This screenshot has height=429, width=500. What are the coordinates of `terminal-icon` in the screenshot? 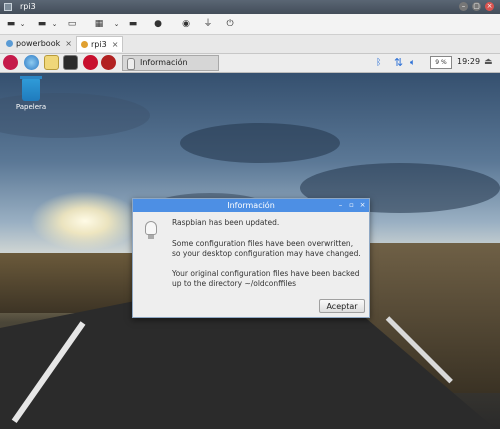 It's located at (70, 62).